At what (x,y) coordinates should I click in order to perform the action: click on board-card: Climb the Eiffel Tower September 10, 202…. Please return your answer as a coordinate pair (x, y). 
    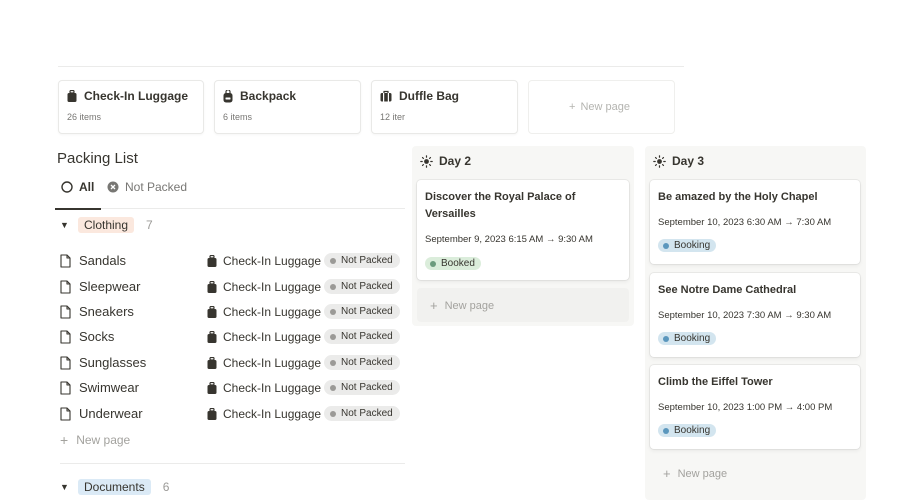
    Looking at the image, I should click on (755, 407).